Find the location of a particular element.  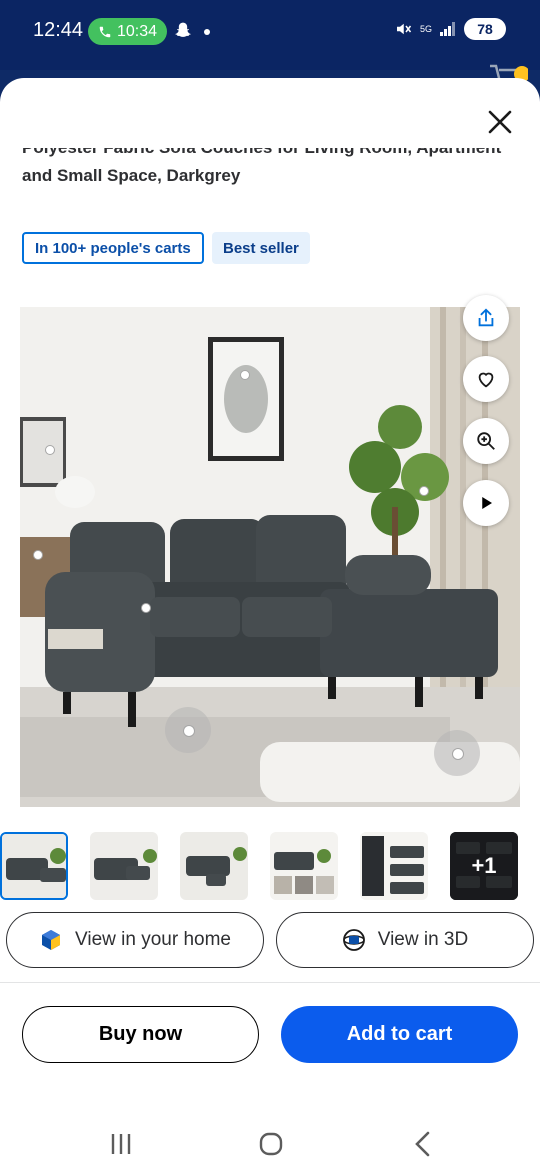

network-type: 5G is located at coordinates (425, 28).